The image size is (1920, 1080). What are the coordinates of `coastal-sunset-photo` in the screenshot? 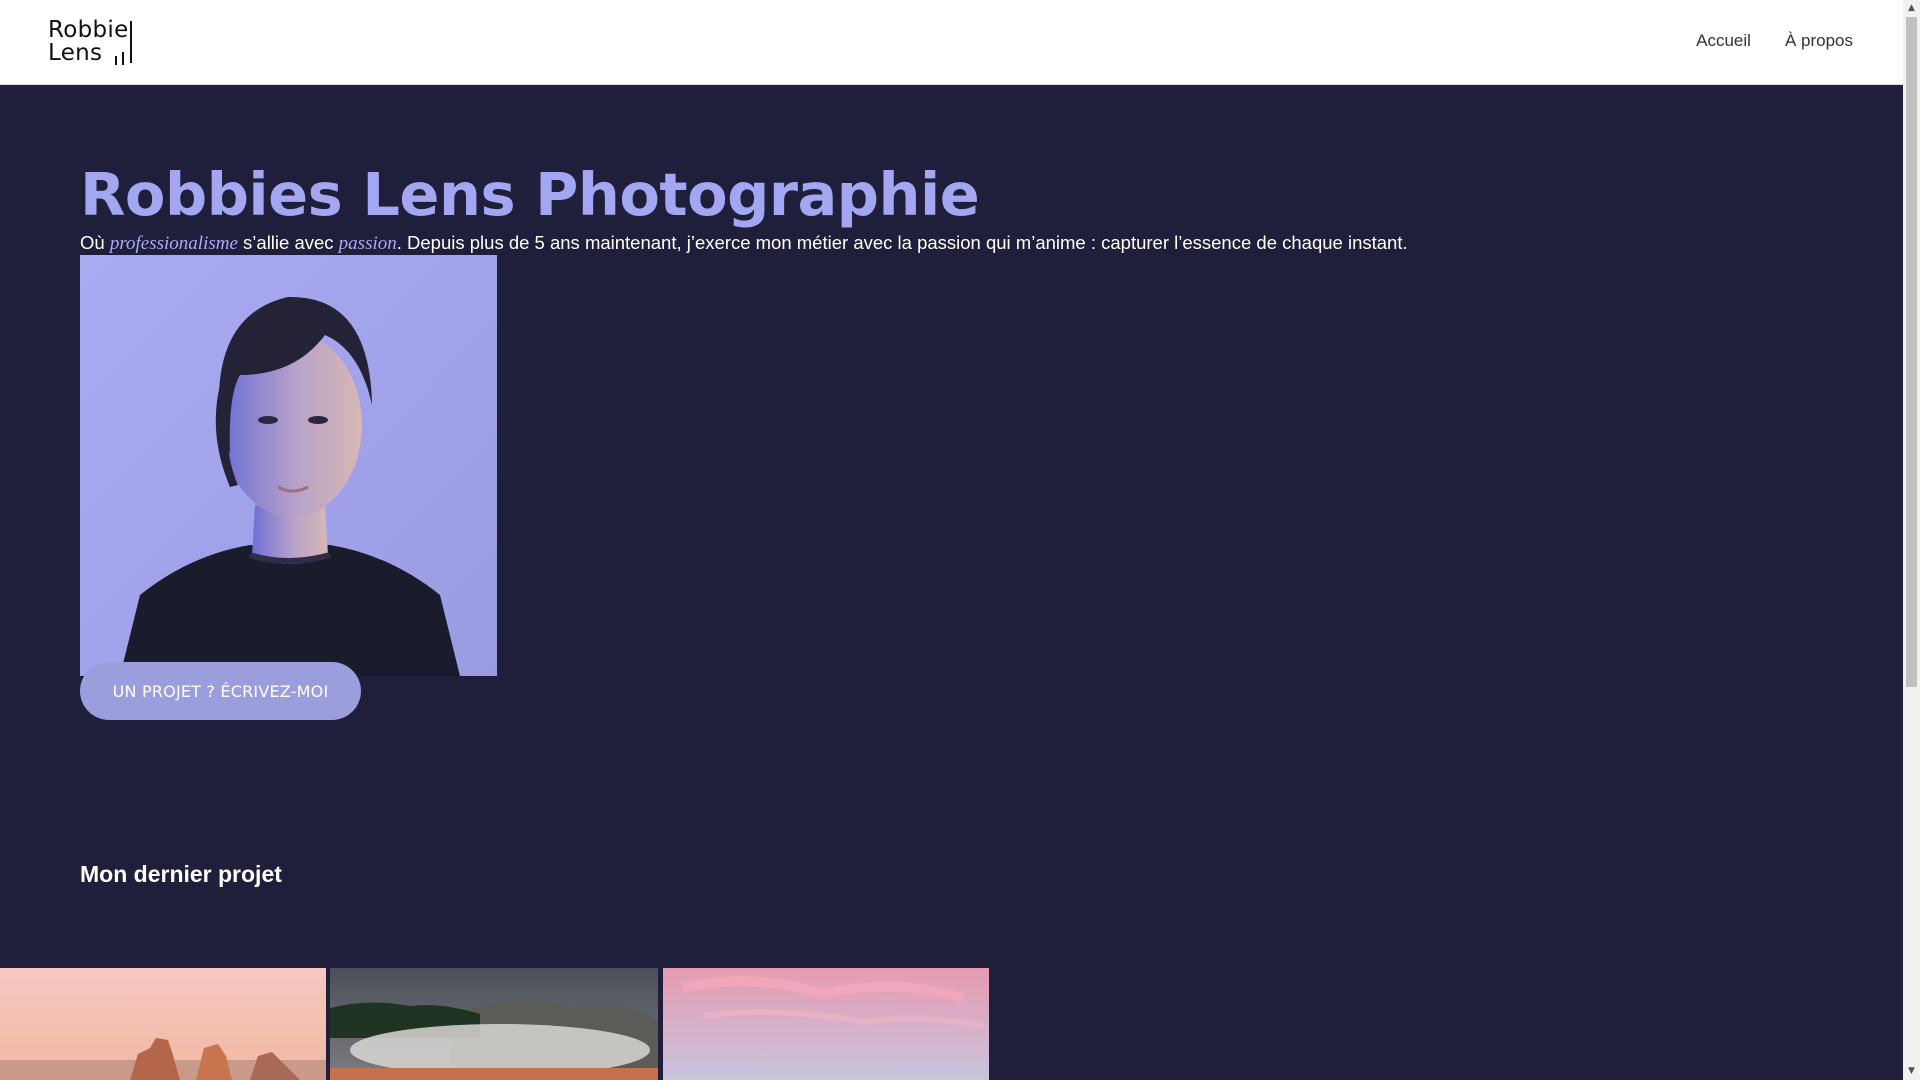 It's located at (163, 1024).